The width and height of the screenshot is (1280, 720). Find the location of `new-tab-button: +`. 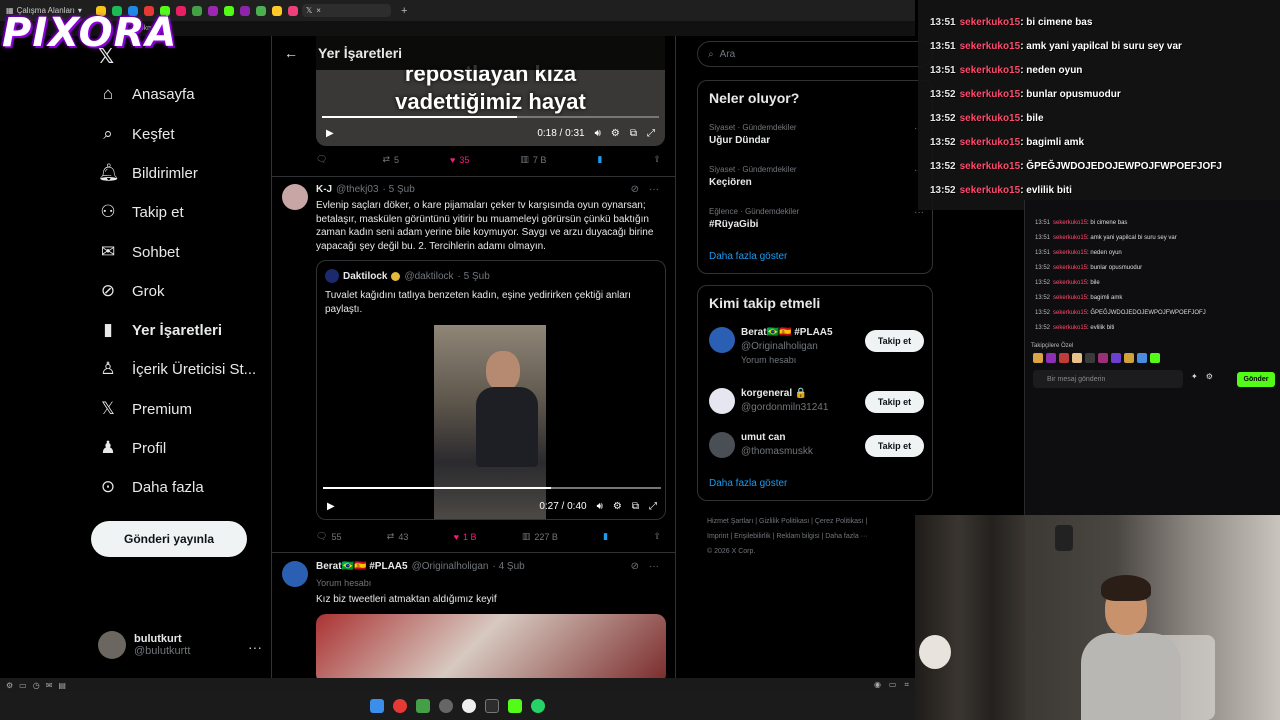

new-tab-button: + is located at coordinates (404, 11).